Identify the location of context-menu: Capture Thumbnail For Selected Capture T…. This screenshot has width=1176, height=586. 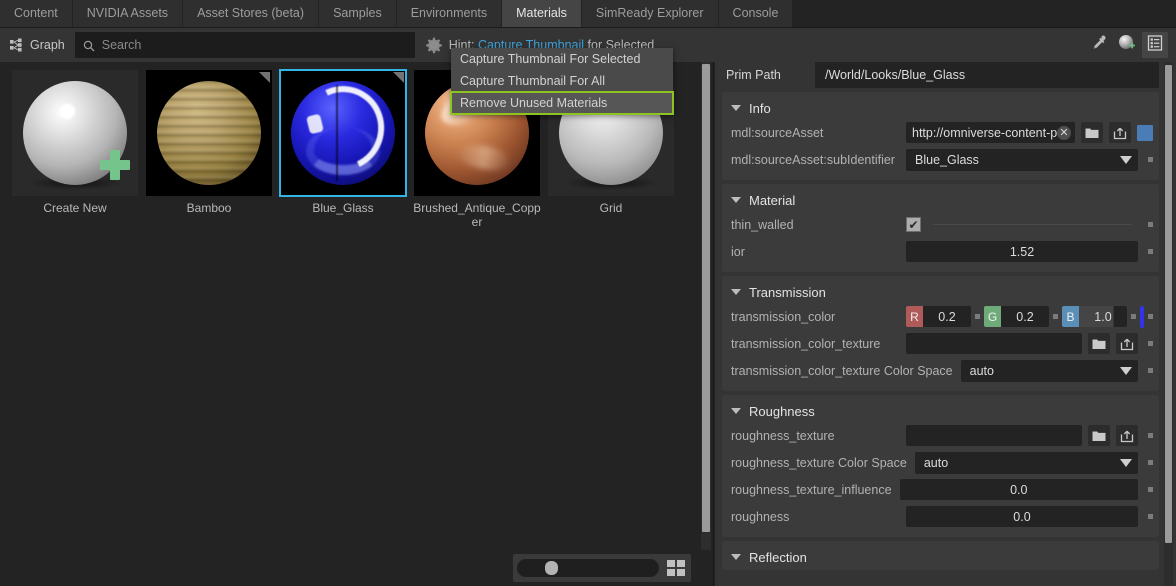
(562, 81).